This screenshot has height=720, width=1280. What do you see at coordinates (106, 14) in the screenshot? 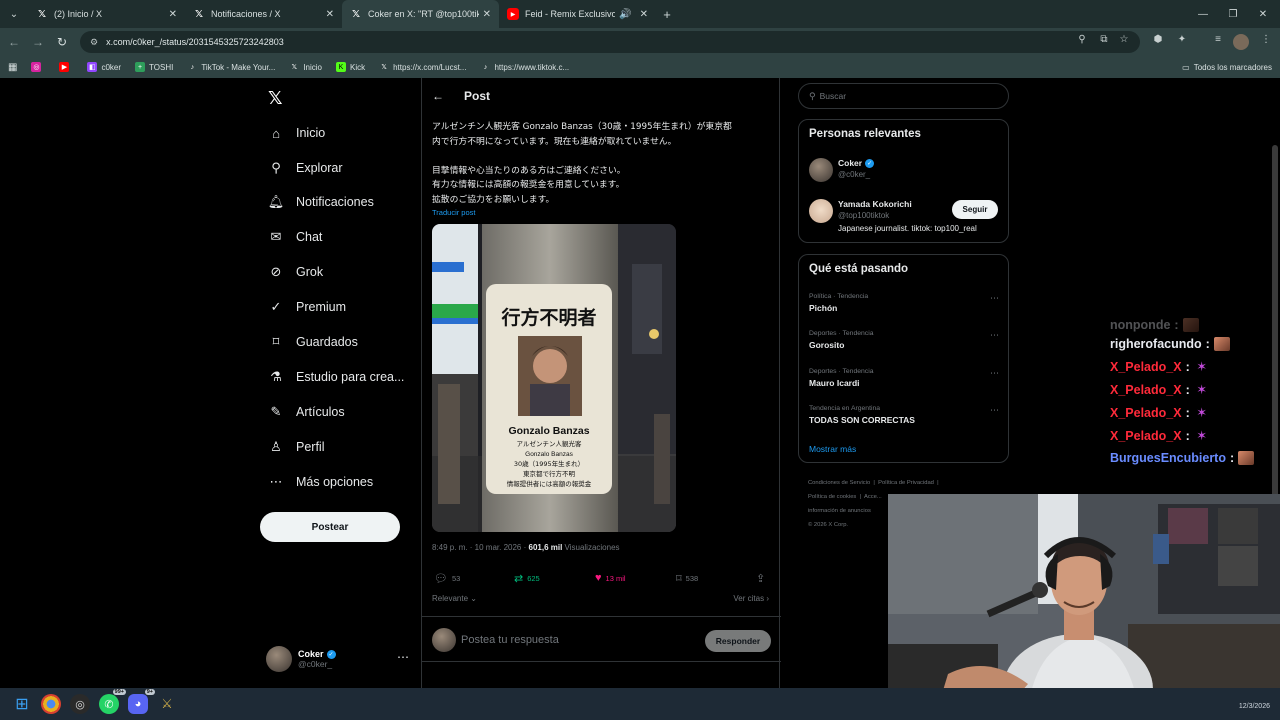
I see `tab-inicio: 𝕏 (2) Inicio / X ✕` at bounding box center [106, 14].